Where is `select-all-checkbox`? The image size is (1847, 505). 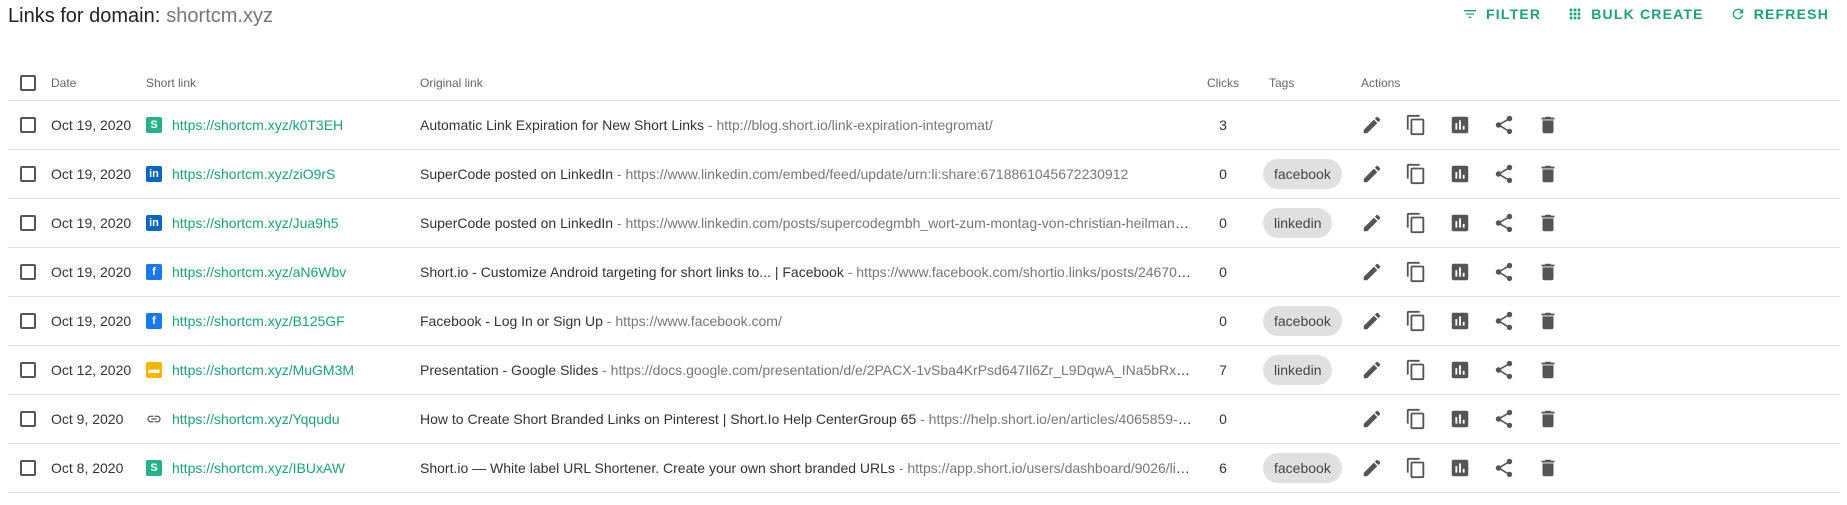
select-all-checkbox is located at coordinates (28, 83).